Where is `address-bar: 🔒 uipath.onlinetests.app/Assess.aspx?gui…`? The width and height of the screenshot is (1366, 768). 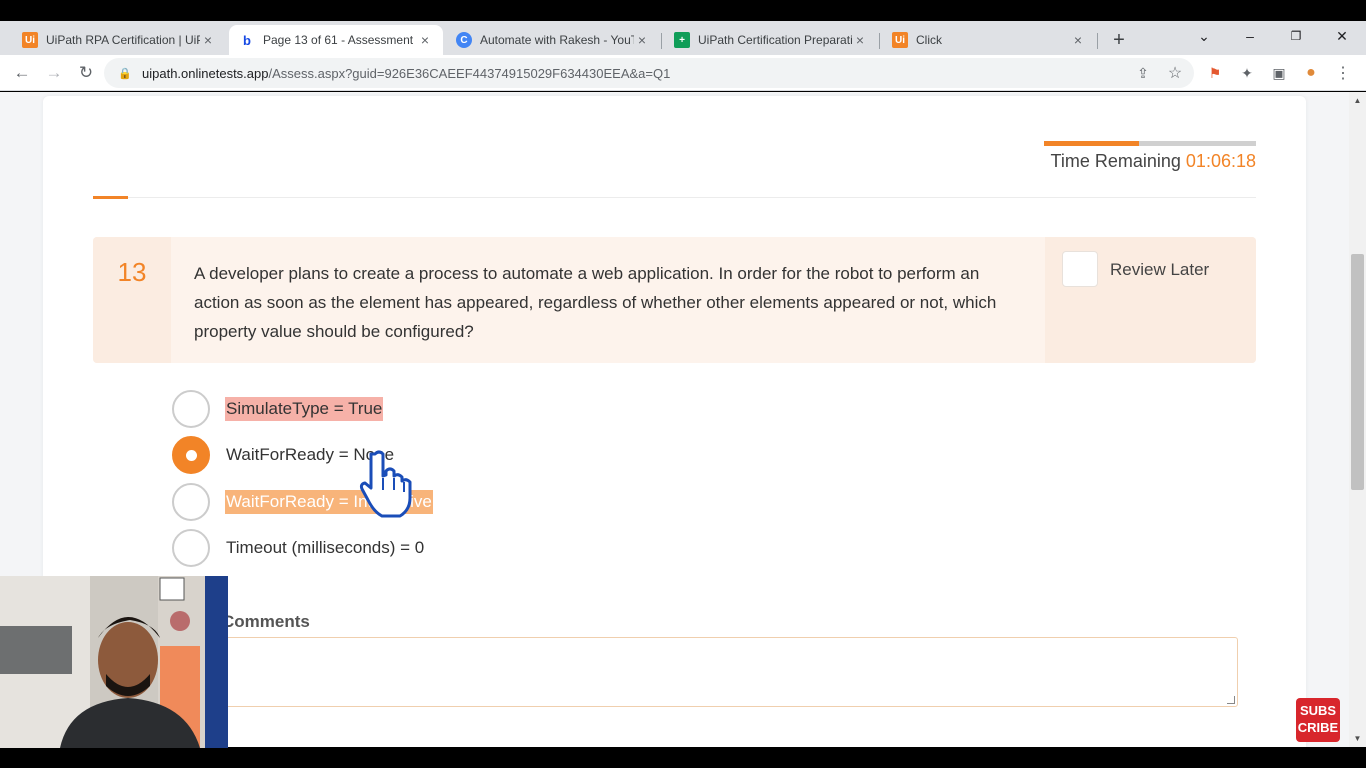
address-bar: 🔒 uipath.onlinetests.app/Assess.aspx?gui… is located at coordinates (649, 73).